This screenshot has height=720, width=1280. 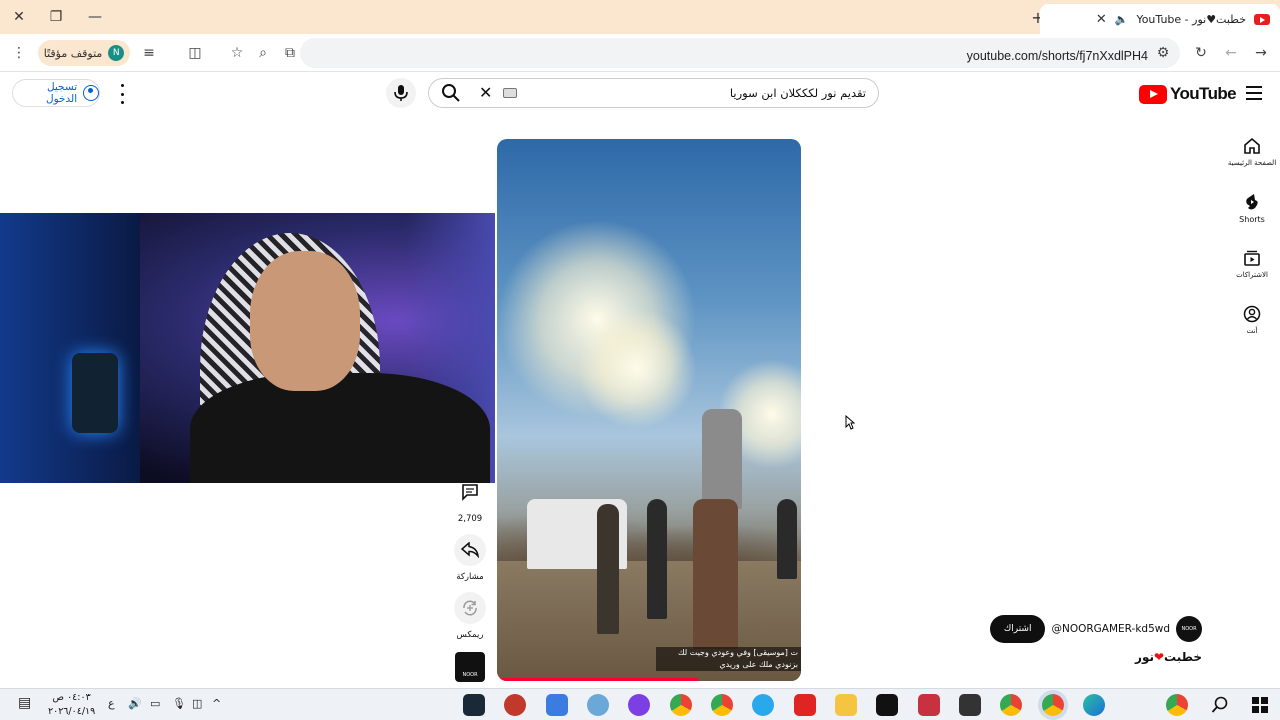 I want to click on restore-window-icon: ❐, so click(x=56, y=17).